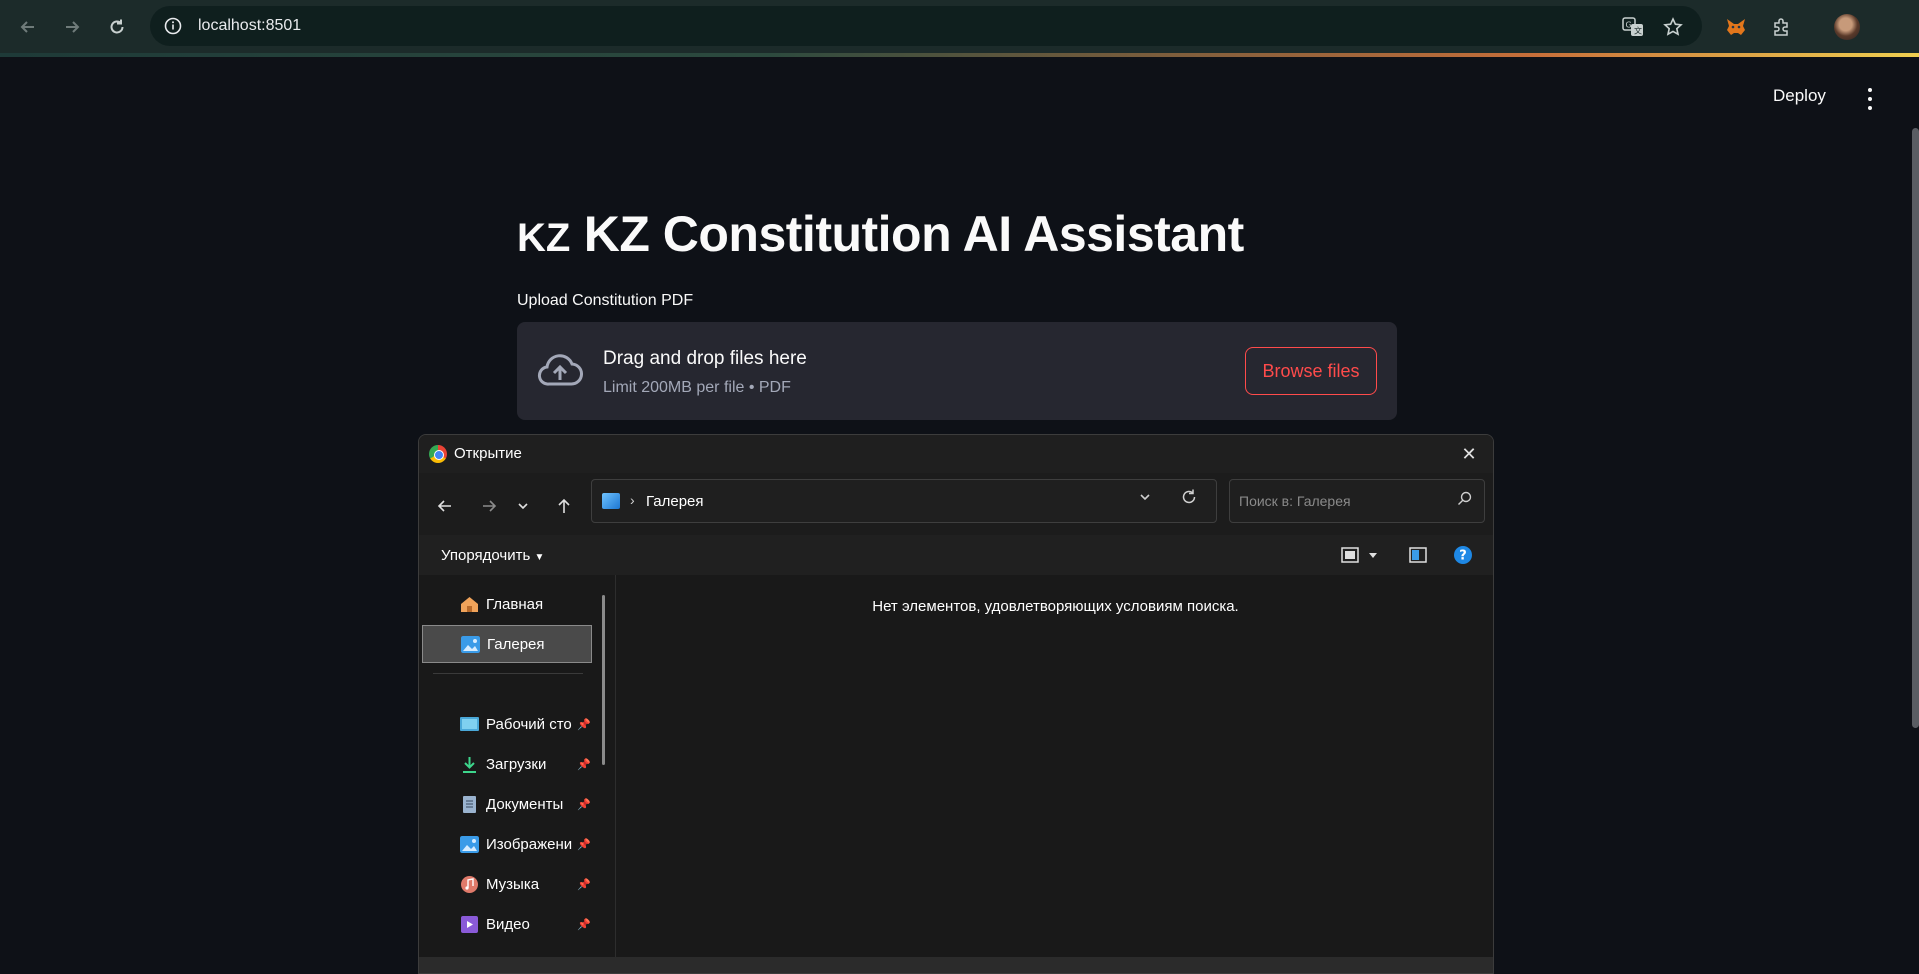 The width and height of the screenshot is (1919, 974). I want to click on address-bar: localhost:8501, so click(926, 26).